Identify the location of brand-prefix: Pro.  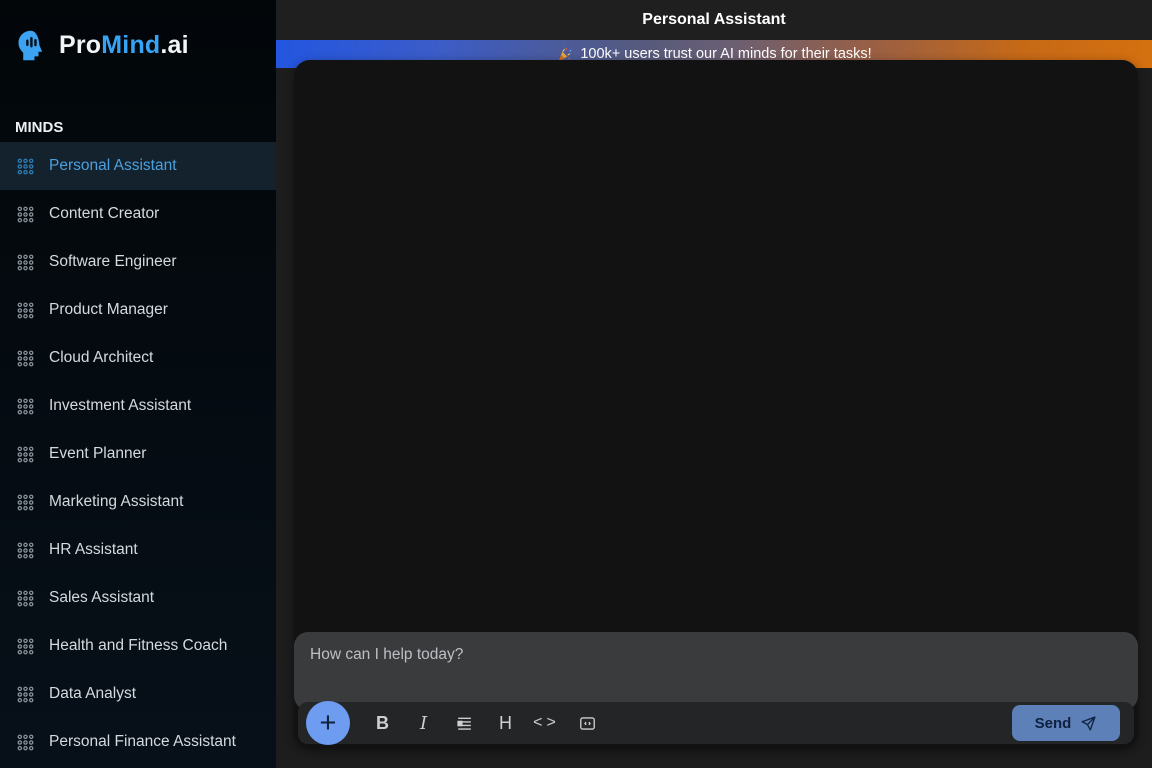
(80, 45).